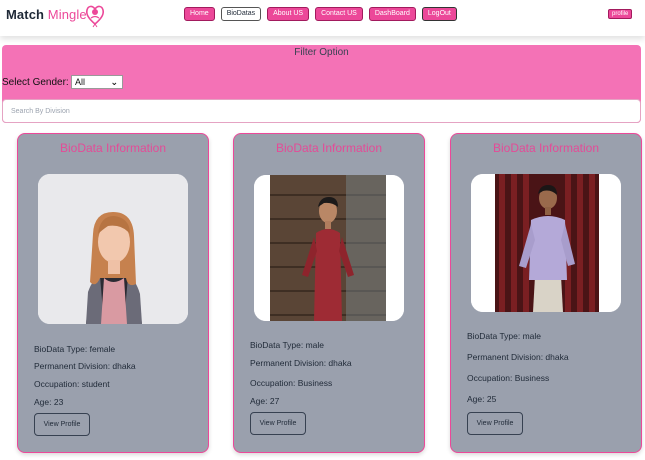  What do you see at coordinates (392, 14) in the screenshot?
I see `nav-dashboard-button: DashBoard` at bounding box center [392, 14].